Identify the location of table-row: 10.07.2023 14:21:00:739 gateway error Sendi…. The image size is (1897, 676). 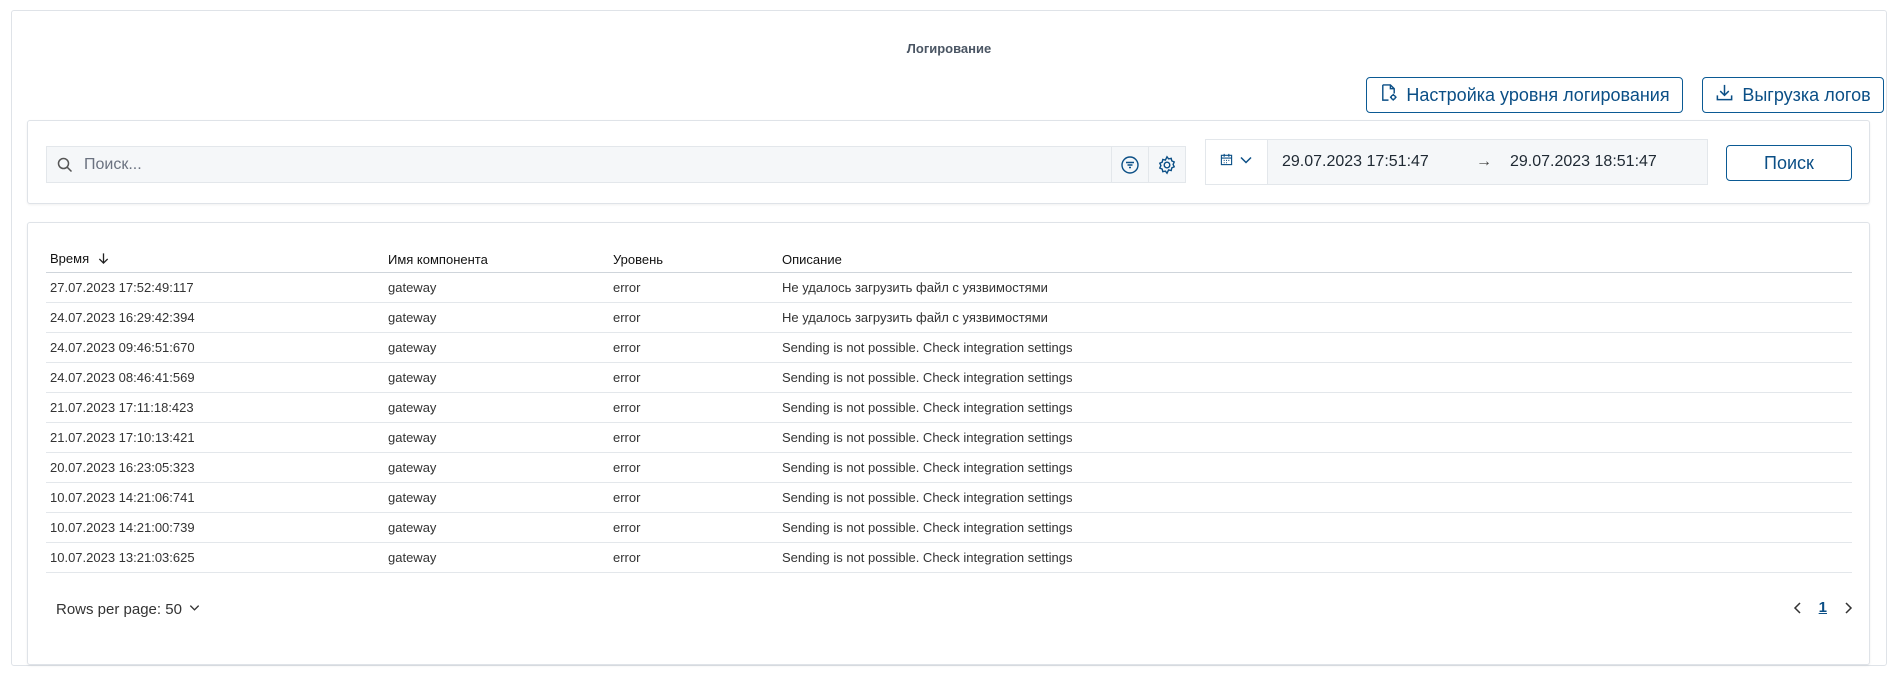
(949, 527).